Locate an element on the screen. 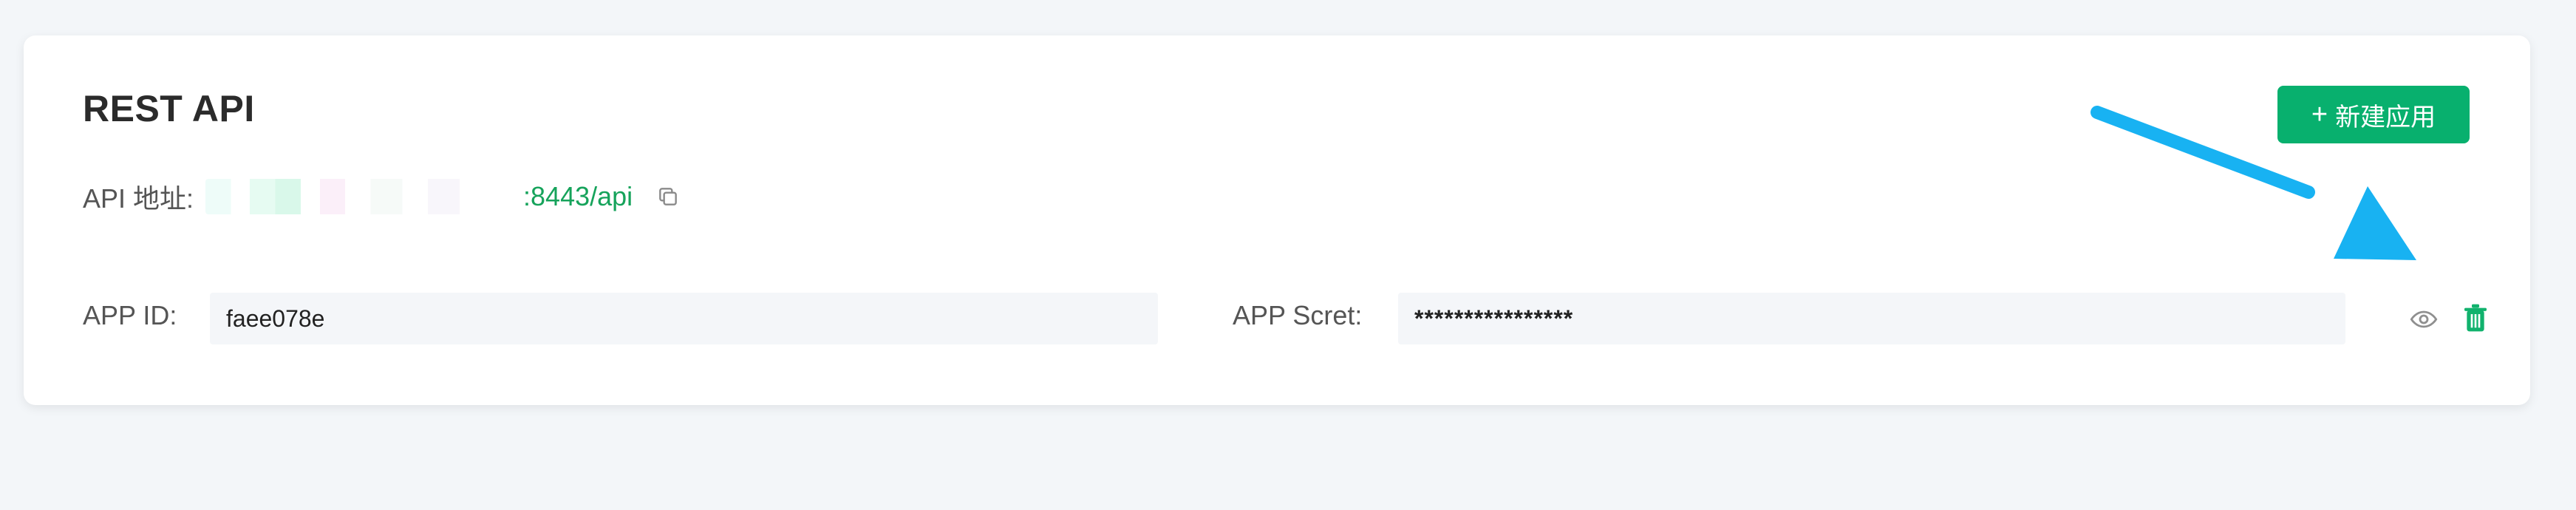  app-id-value: faee078e is located at coordinates (275, 318).